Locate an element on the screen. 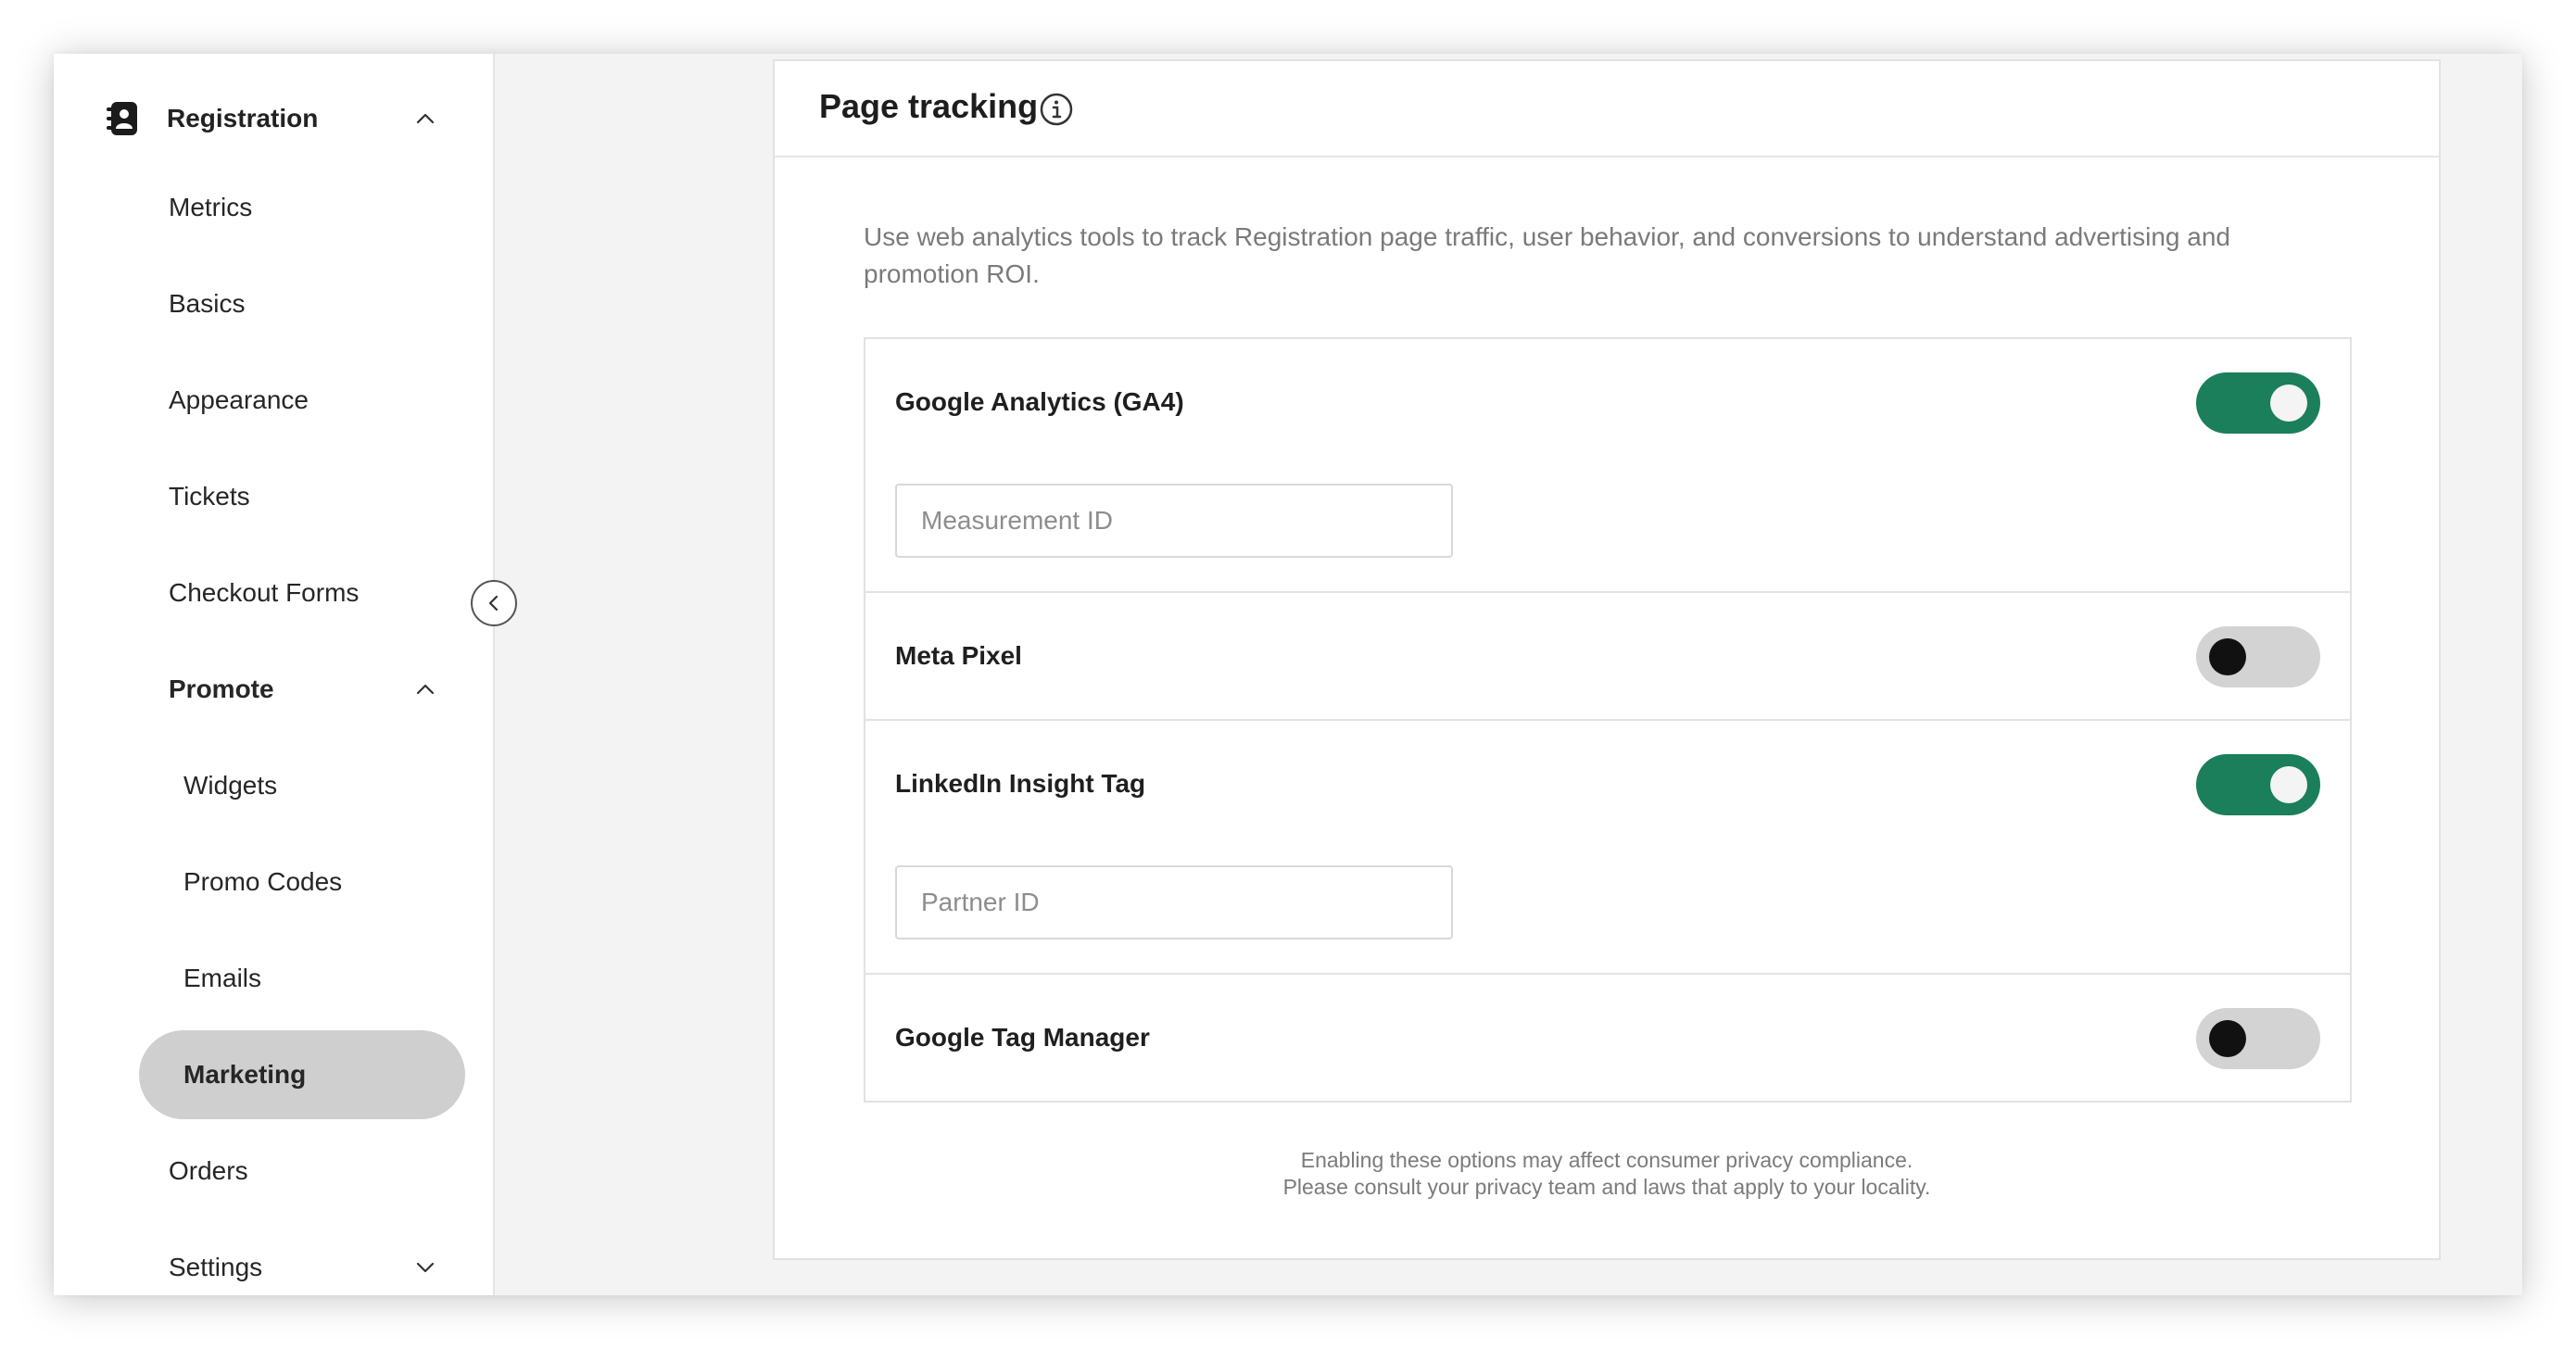 The width and height of the screenshot is (2576, 1349). tracker-name: LinkedIn Insight Tag is located at coordinates (1020, 783).